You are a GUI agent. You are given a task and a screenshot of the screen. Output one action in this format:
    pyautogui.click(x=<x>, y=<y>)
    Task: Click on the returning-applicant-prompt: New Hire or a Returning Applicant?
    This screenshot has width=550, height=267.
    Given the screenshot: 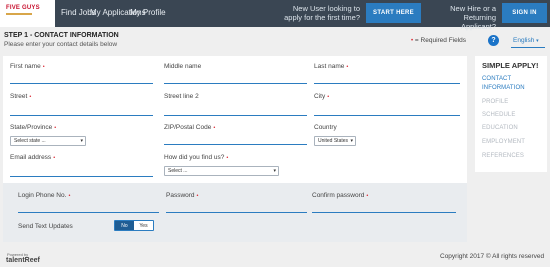 What is the action you would take?
    pyautogui.click(x=463, y=17)
    